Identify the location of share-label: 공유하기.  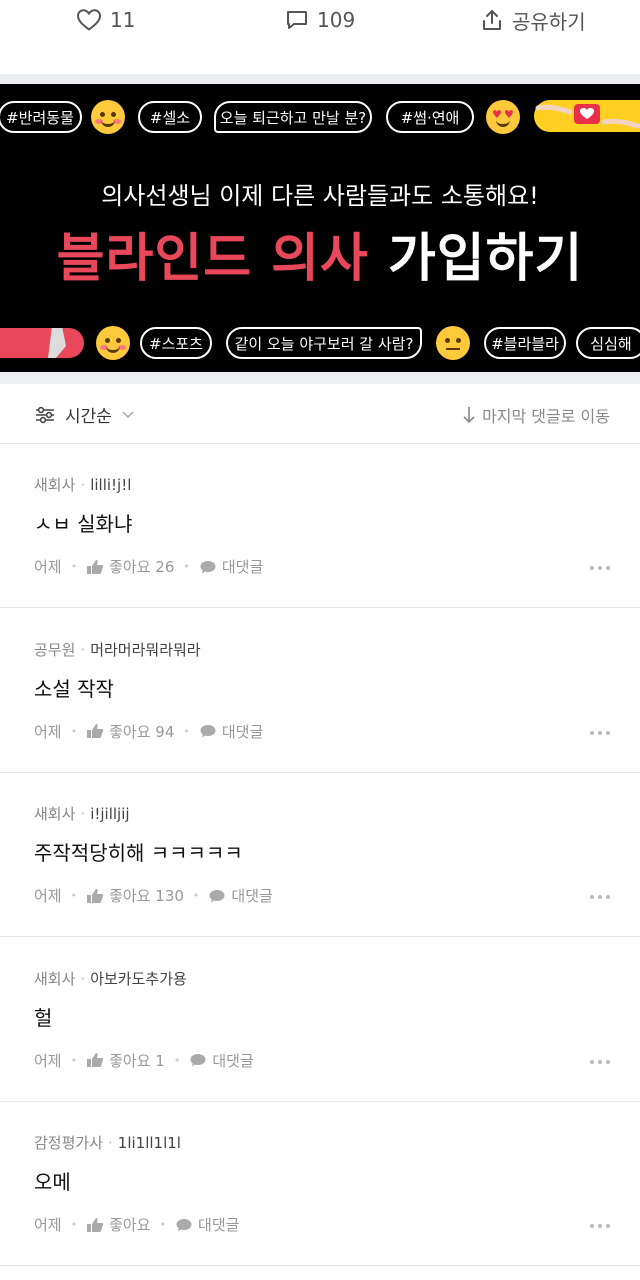
(549, 21).